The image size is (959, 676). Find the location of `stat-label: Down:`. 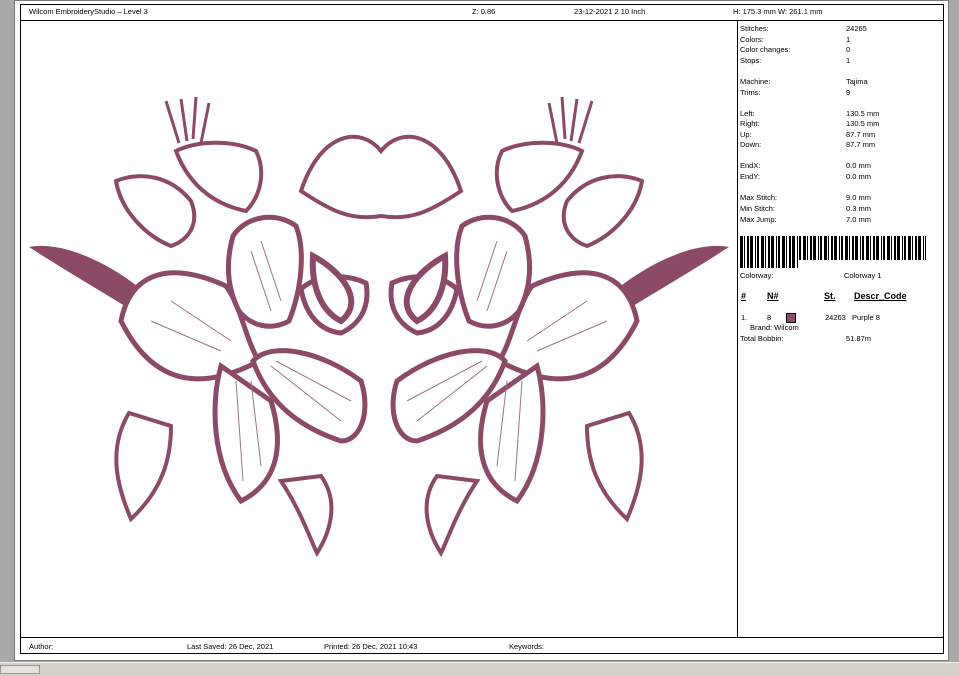

stat-label: Down: is located at coordinates (751, 144).